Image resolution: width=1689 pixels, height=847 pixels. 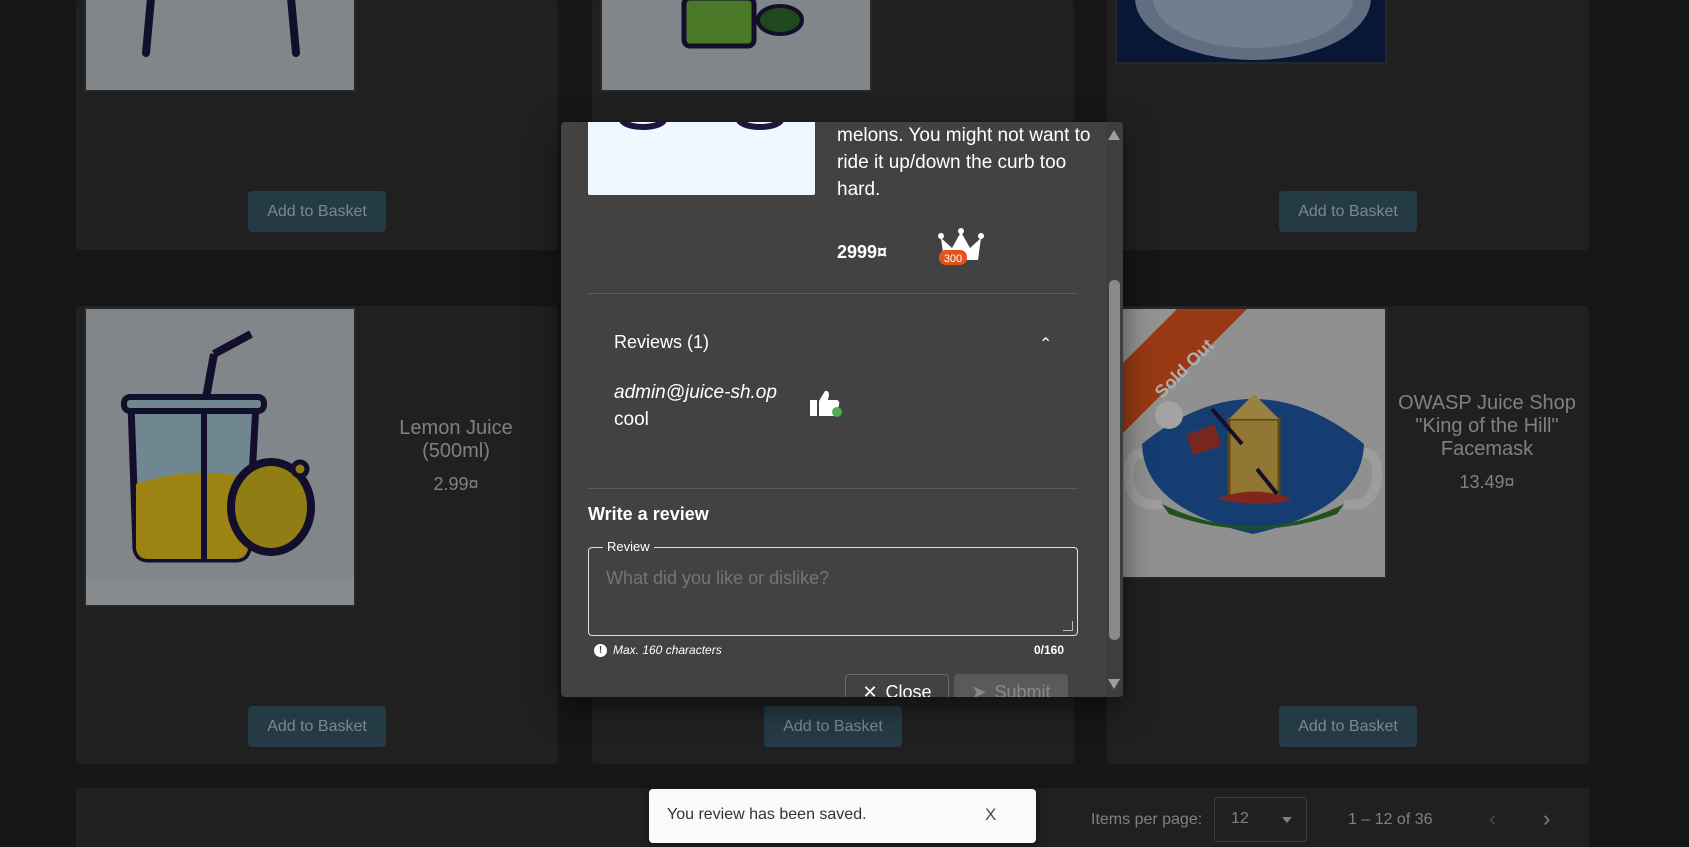 What do you see at coordinates (1147, 819) in the screenshot?
I see `items-per-page-label: Items per page:` at bounding box center [1147, 819].